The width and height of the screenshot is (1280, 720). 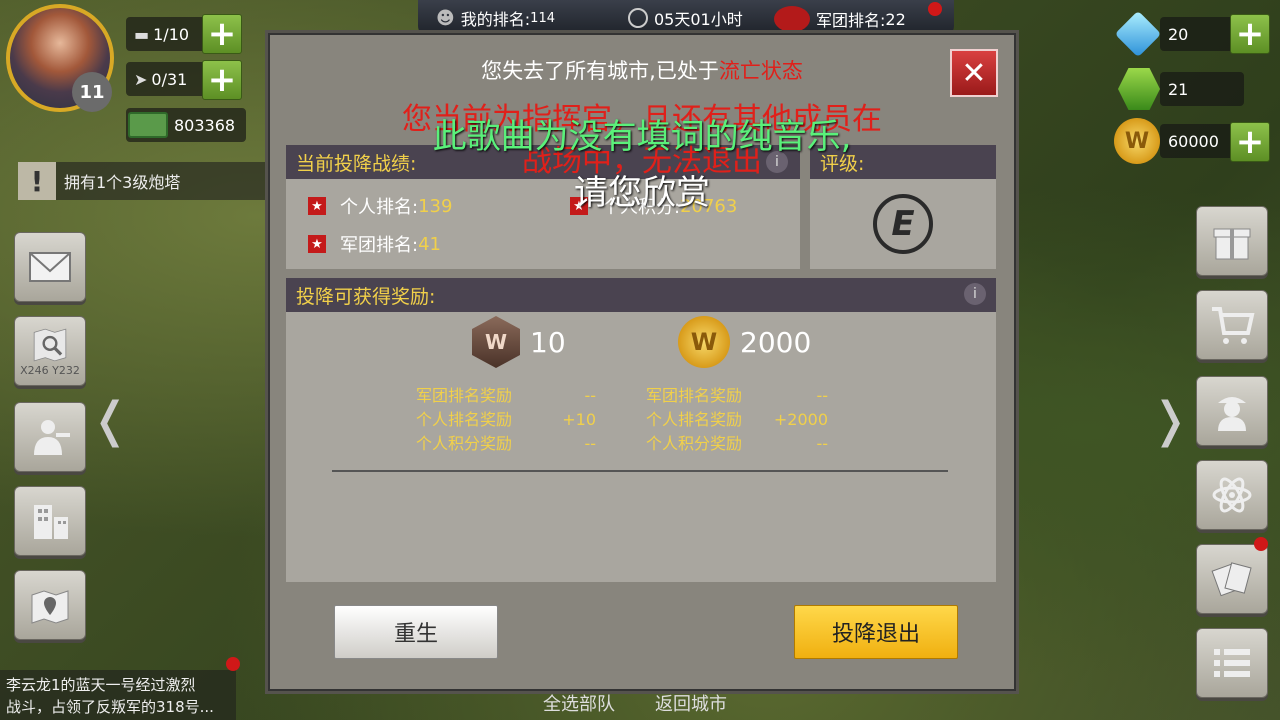 What do you see at coordinates (876, 632) in the screenshot?
I see `surrender-exit-button: 投降退出` at bounding box center [876, 632].